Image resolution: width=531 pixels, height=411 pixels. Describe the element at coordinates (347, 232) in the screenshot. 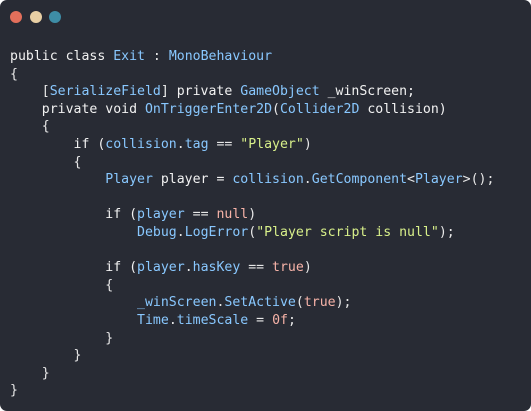

I see `code-token: "Player script is null"` at that location.